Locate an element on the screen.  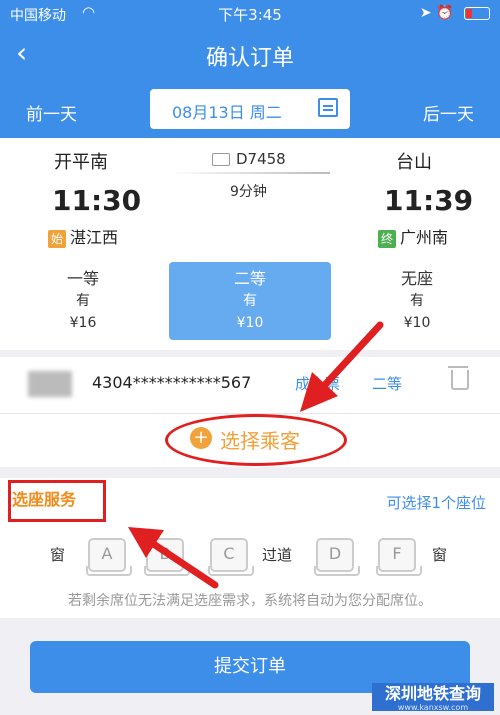
annotation-arrow-passenger is located at coordinates (342, 366).